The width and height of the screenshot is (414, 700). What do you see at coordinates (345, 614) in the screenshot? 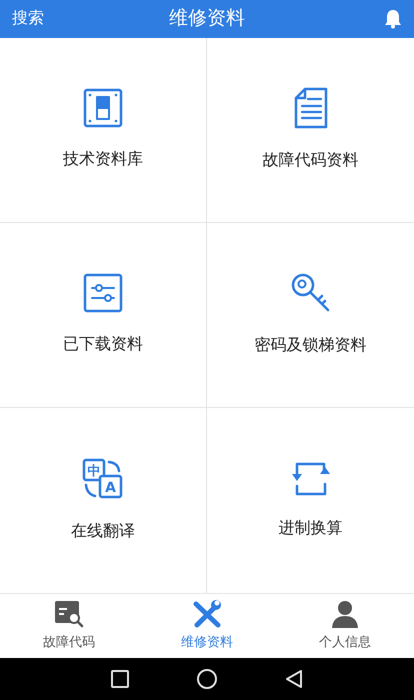
I see `person-icon` at bounding box center [345, 614].